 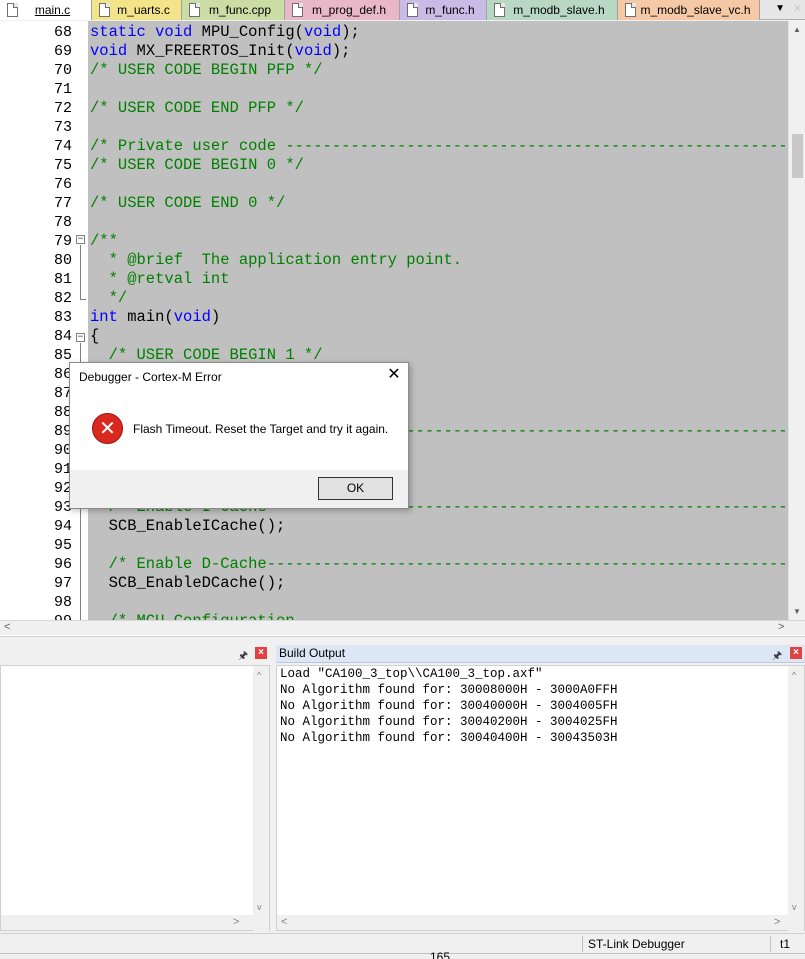 I want to click on comment-token: /**, so click(x=104, y=241).